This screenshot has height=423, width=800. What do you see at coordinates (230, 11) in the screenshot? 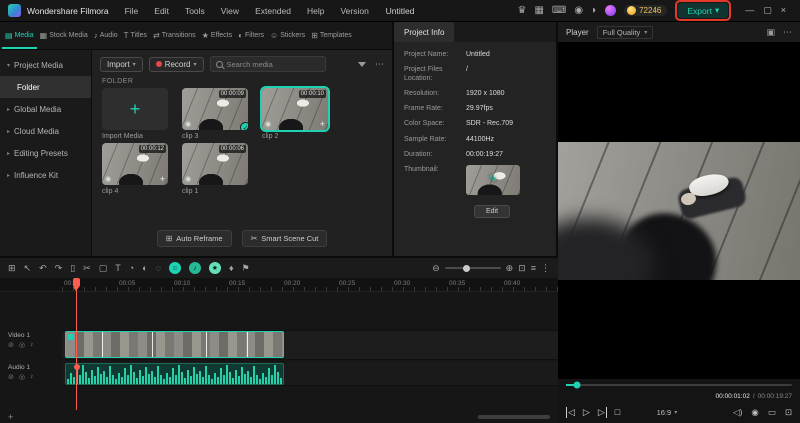
I see `menu-view: View` at bounding box center [230, 11].